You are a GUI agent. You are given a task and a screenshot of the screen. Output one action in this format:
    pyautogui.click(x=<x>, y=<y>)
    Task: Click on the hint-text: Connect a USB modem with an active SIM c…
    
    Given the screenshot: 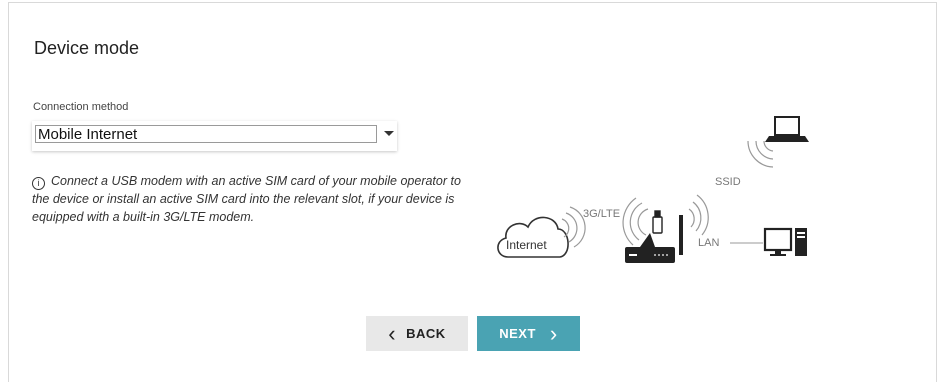 What is the action you would take?
    pyautogui.click(x=246, y=199)
    